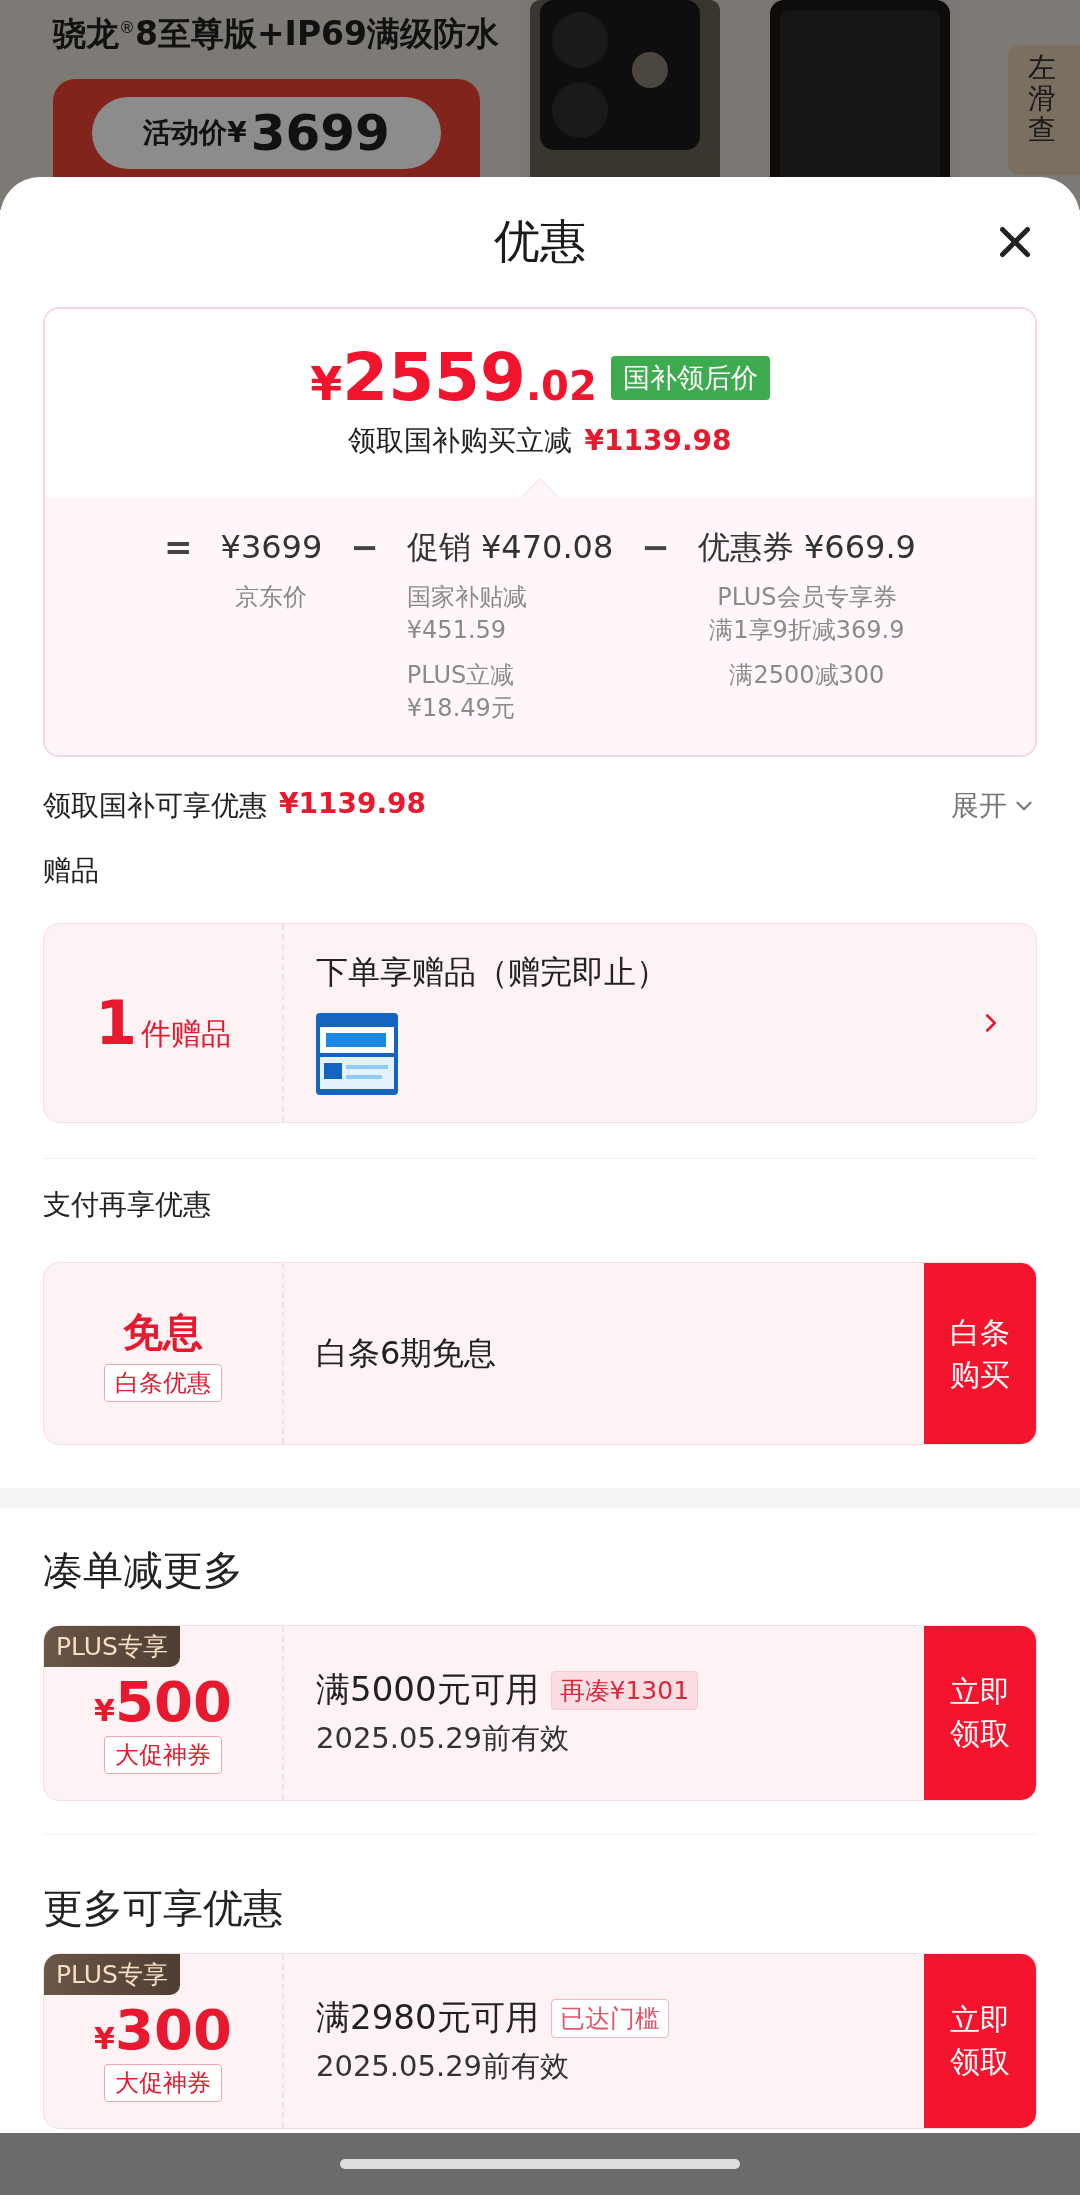  I want to click on coupon-amount: ¥500, so click(163, 1702).